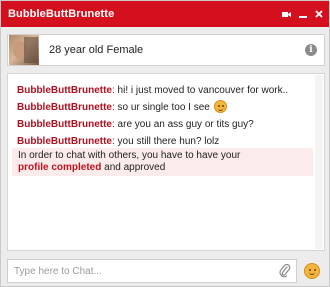 The height and width of the screenshot is (287, 330). What do you see at coordinates (285, 271) in the screenshot?
I see `paperclip-icon` at bounding box center [285, 271].